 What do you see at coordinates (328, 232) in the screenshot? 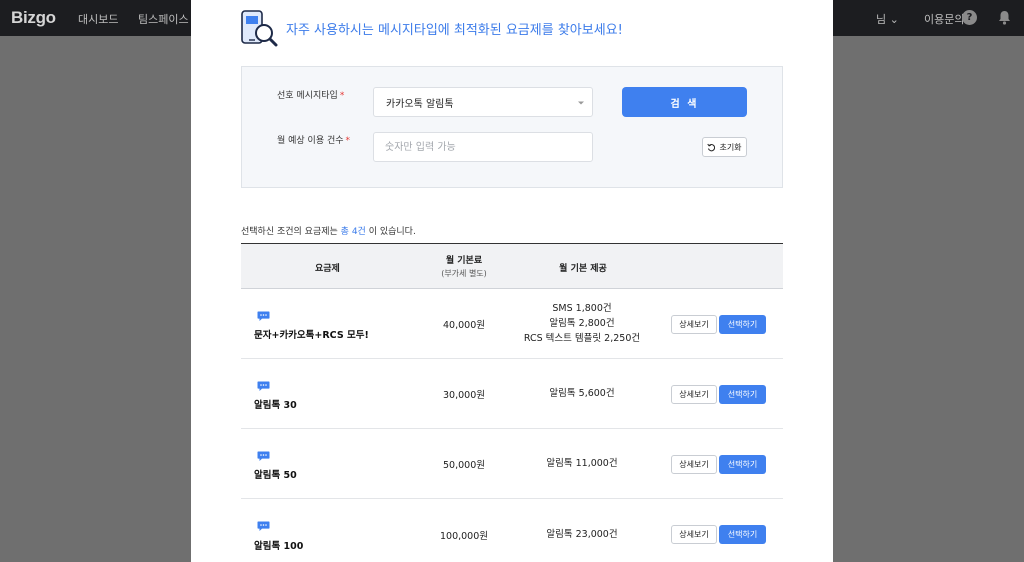
I see `result-summary: 선택하신 조건의 요금제는 총 4건 이 있습니다.` at bounding box center [328, 232].